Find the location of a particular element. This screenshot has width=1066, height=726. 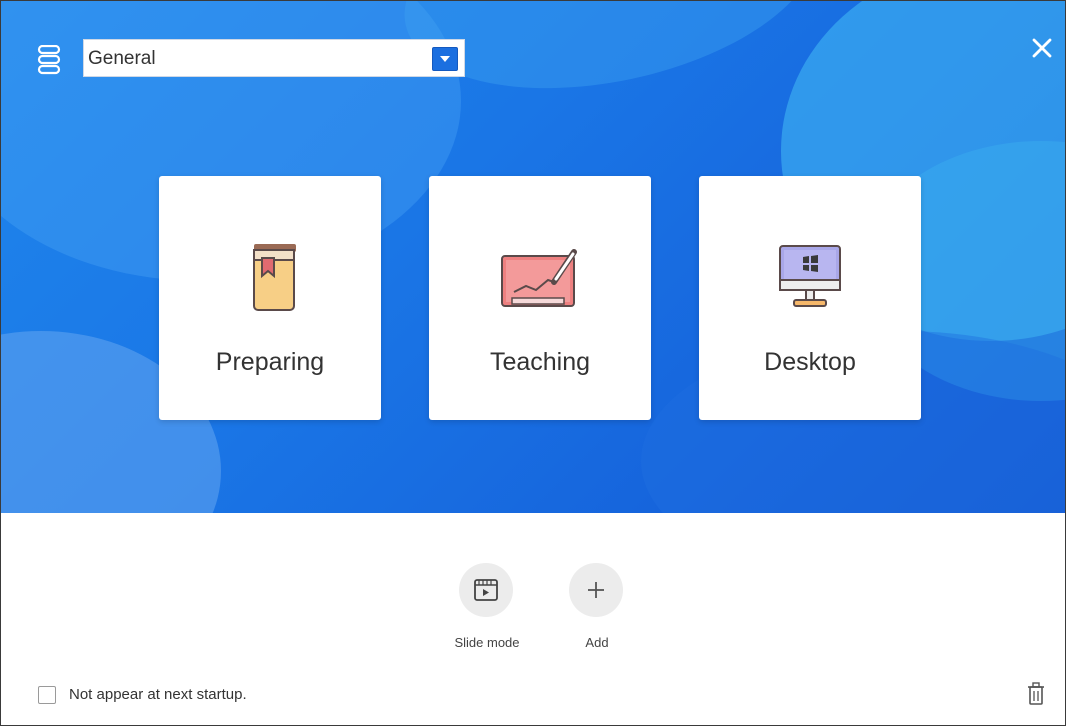

teaching-label: Teaching is located at coordinates (540, 362).